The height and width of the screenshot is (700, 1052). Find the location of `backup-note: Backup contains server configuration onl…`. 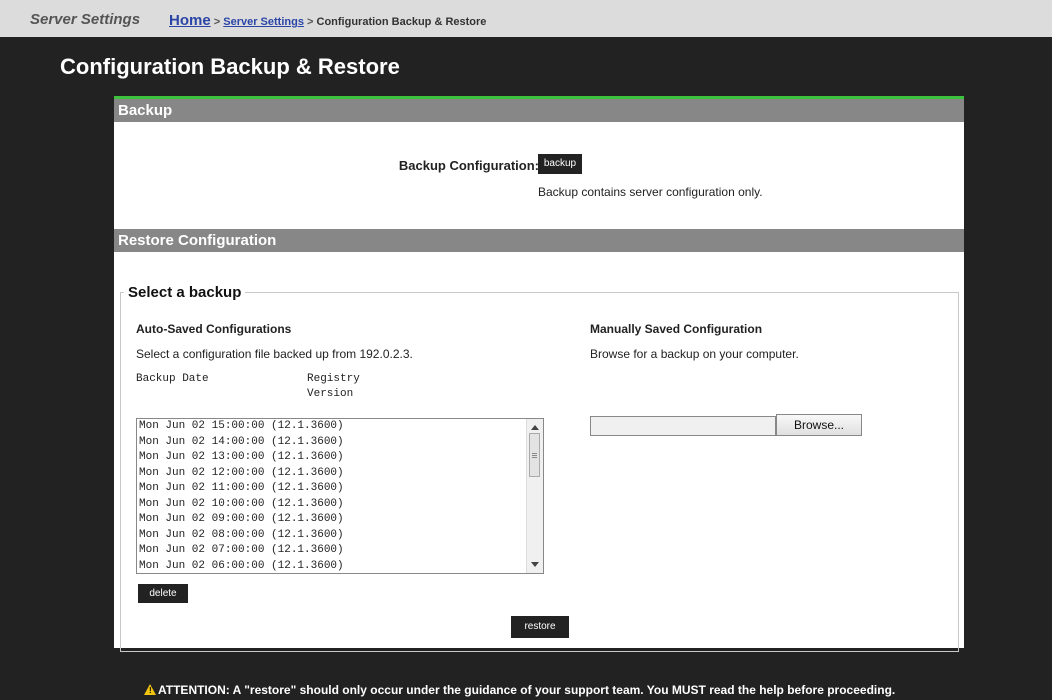

backup-note: Backup contains server configuration onl… is located at coordinates (650, 192).